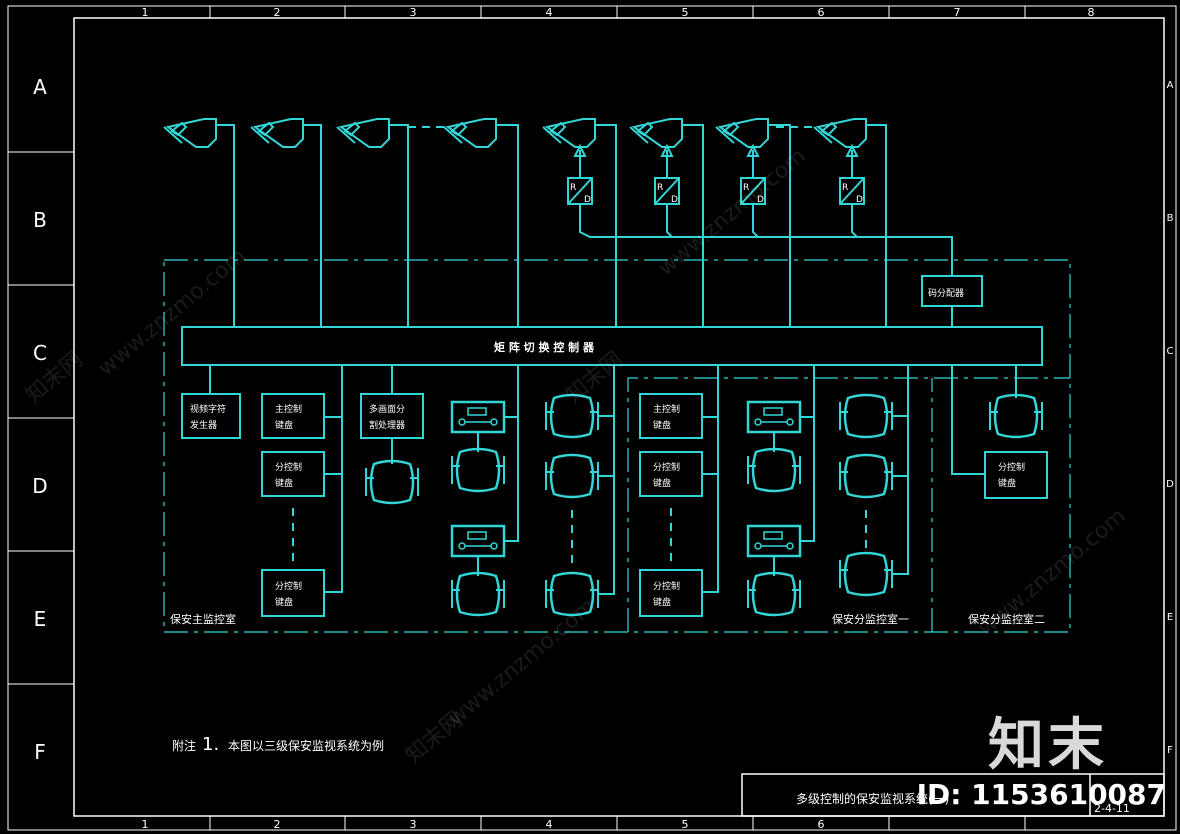 This screenshot has height=834, width=1180. I want to click on sub1-sub-kb-a-label-2: 键盘, so click(662, 483).